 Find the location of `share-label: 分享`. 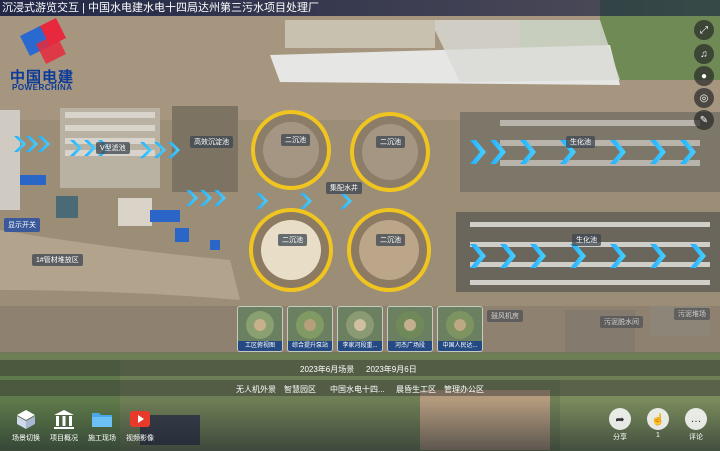

share-label: 分享 is located at coordinates (620, 437).